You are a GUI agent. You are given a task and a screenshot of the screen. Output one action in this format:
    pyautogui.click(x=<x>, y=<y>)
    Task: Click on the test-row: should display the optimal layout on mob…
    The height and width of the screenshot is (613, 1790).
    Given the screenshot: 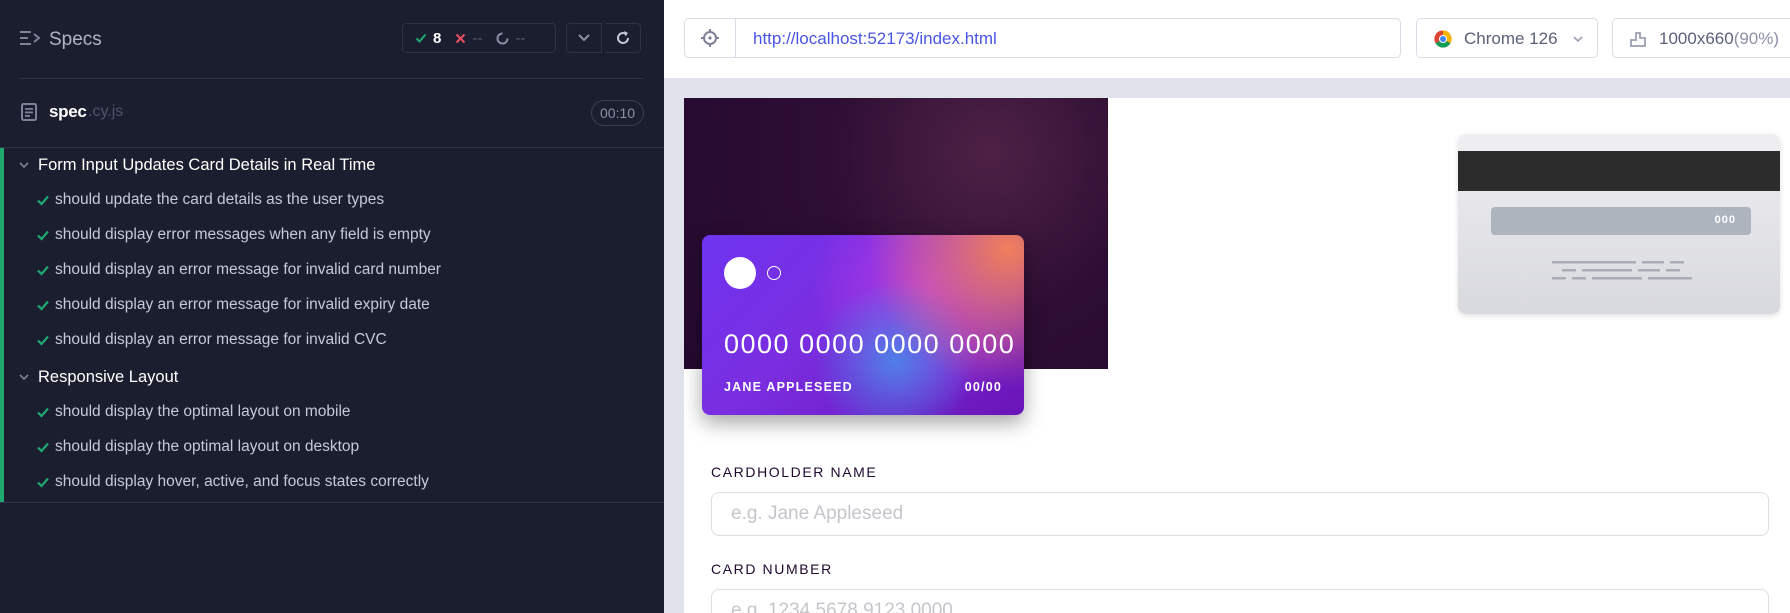 What is the action you would take?
    pyautogui.click(x=334, y=412)
    